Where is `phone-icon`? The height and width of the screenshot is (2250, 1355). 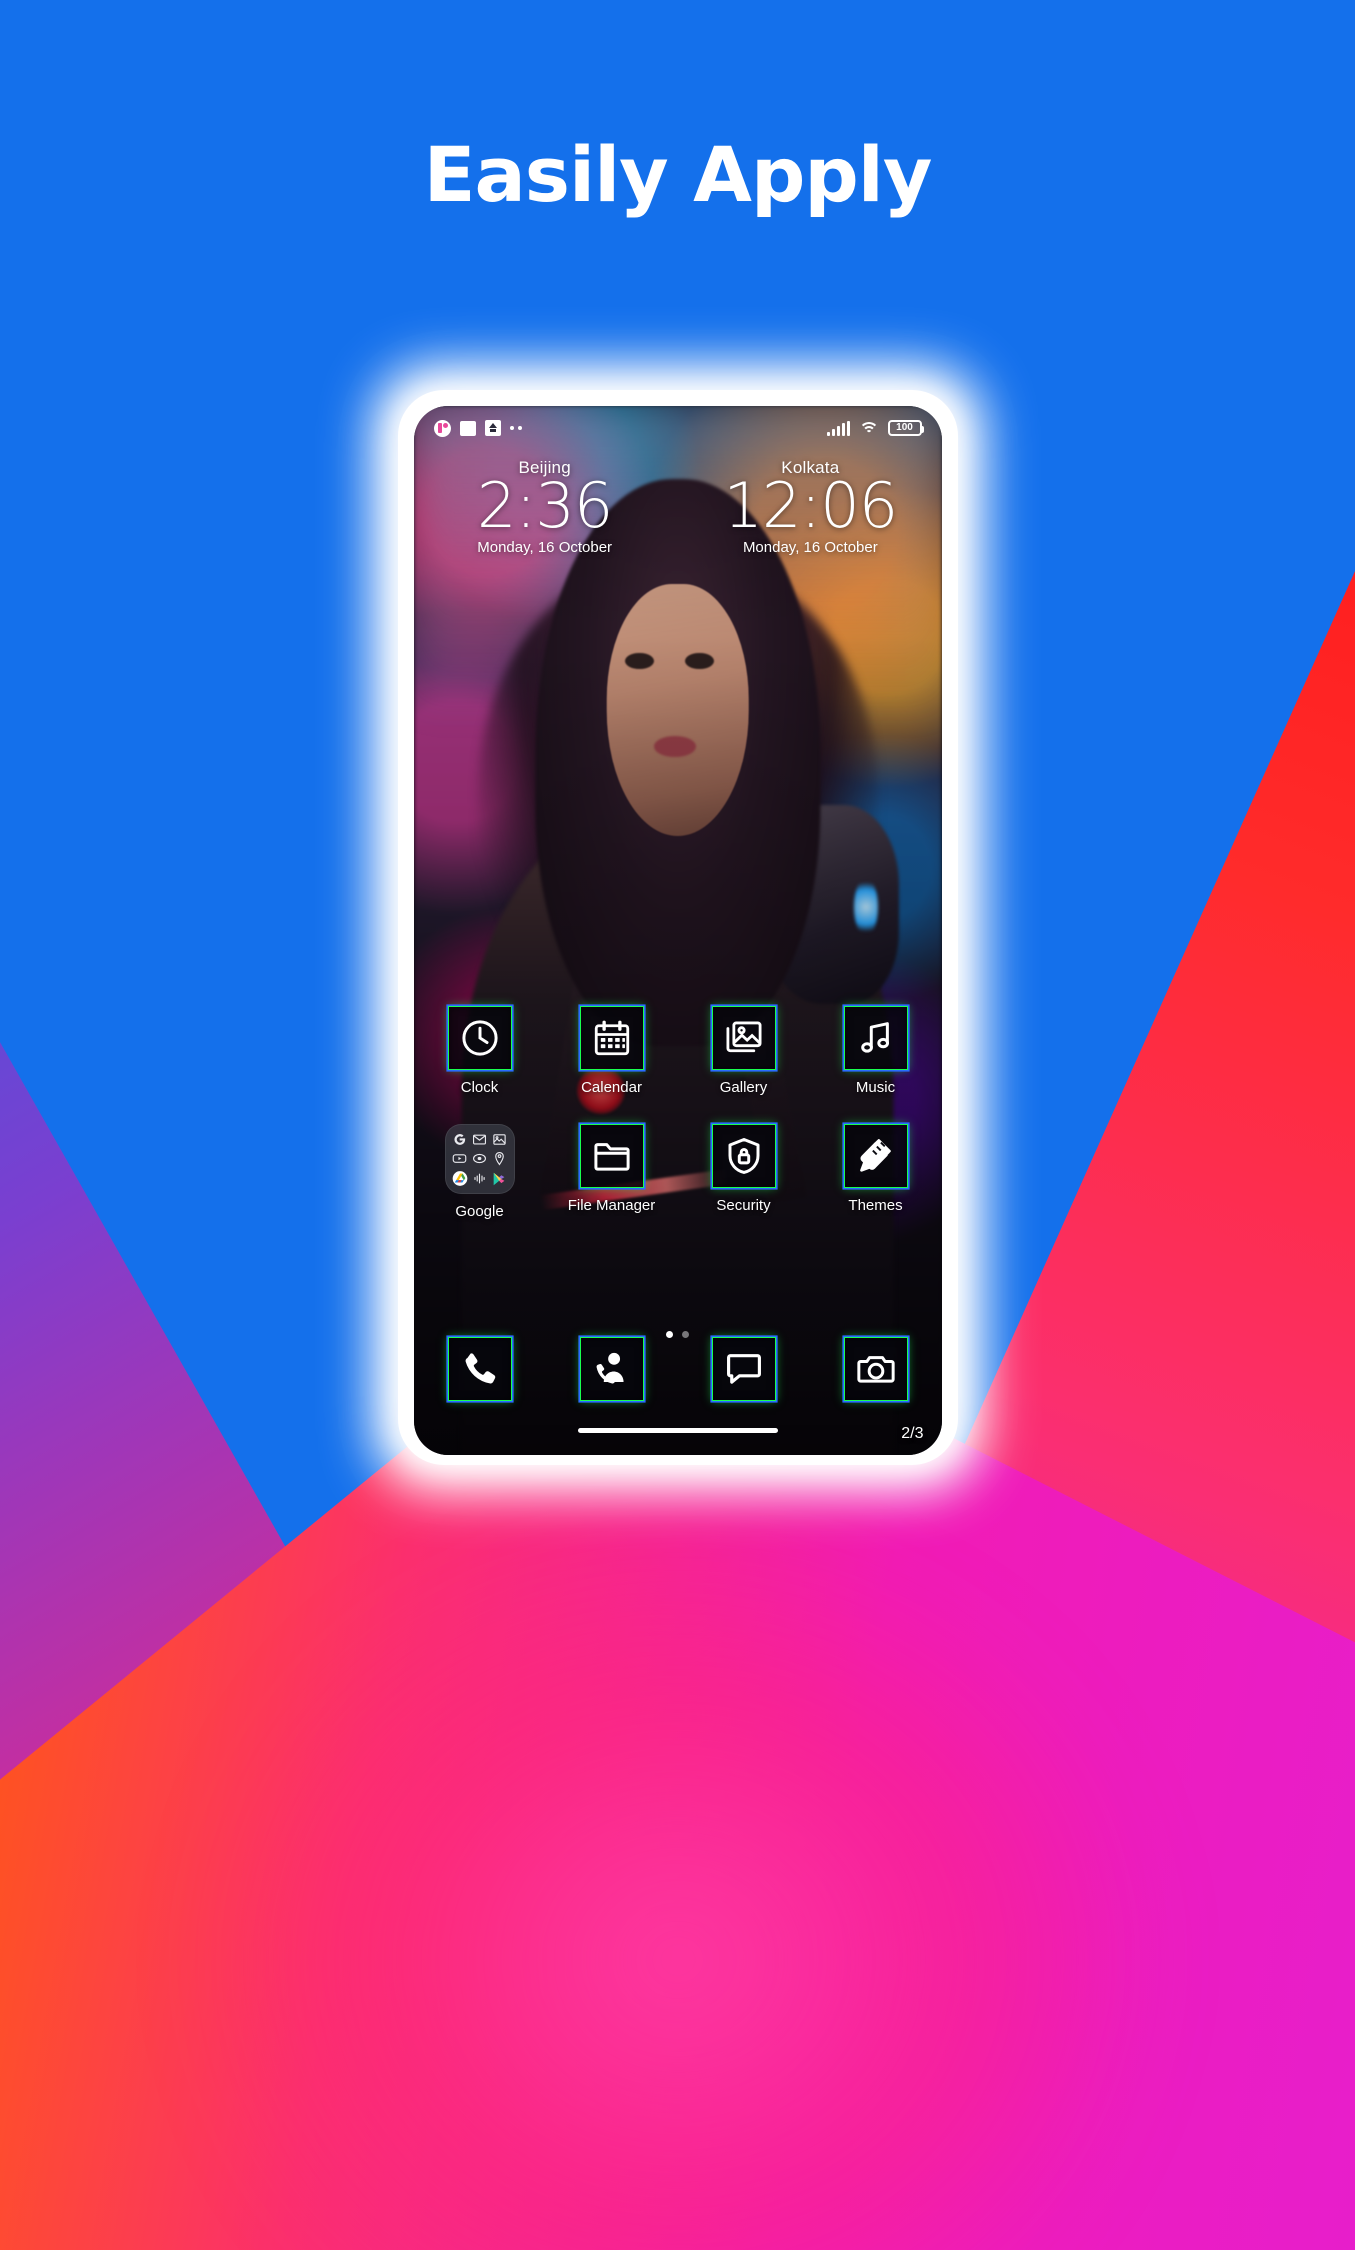
phone-icon is located at coordinates (479, 1369).